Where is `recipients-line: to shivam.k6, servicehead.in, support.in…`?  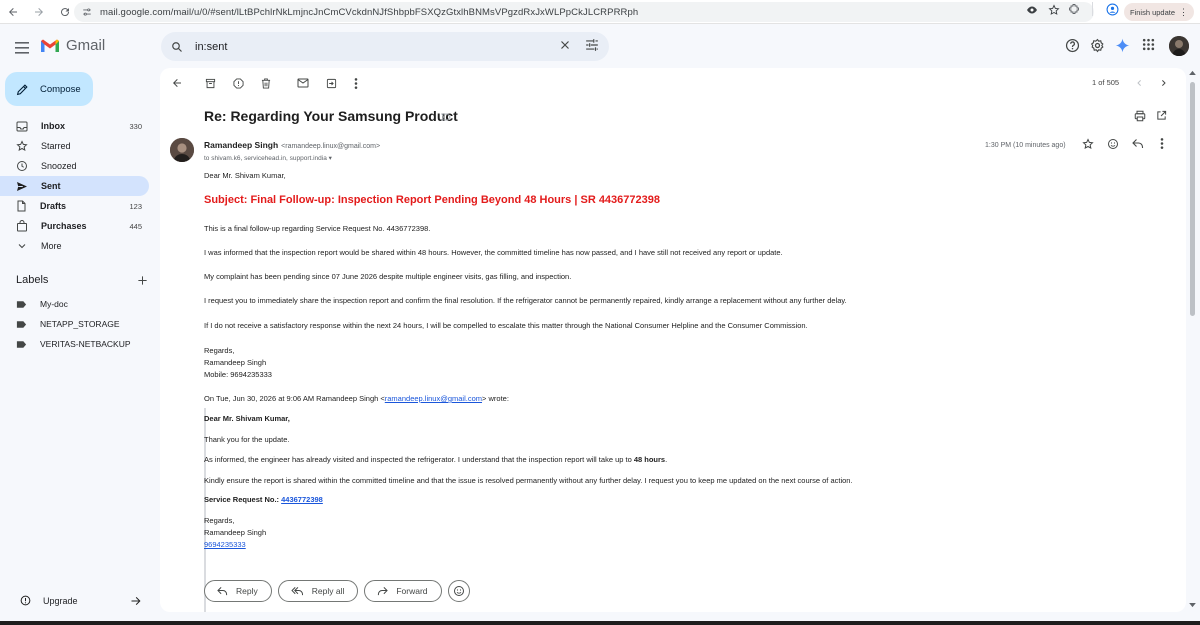 recipients-line: to shivam.k6, servicehead.in, support.in… is located at coordinates (268, 158).